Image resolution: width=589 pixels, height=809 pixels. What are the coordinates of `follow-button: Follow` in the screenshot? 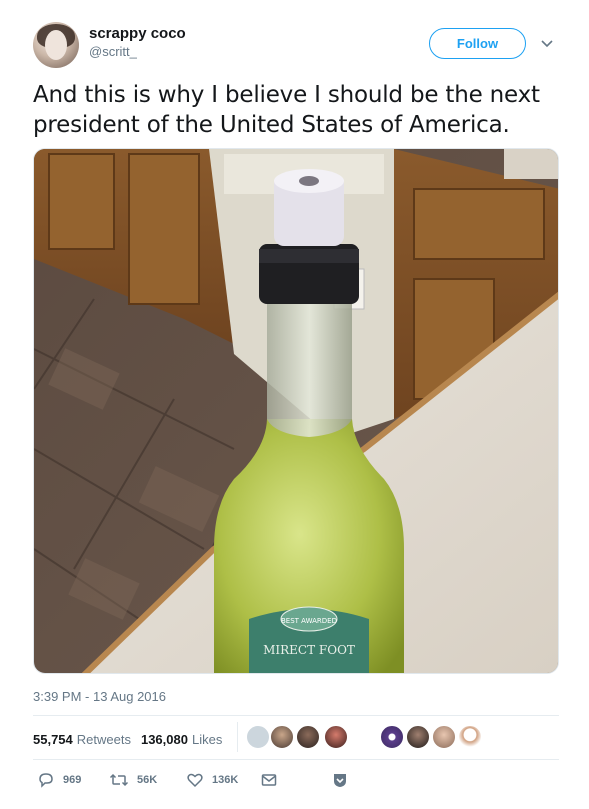 It's located at (477, 43).